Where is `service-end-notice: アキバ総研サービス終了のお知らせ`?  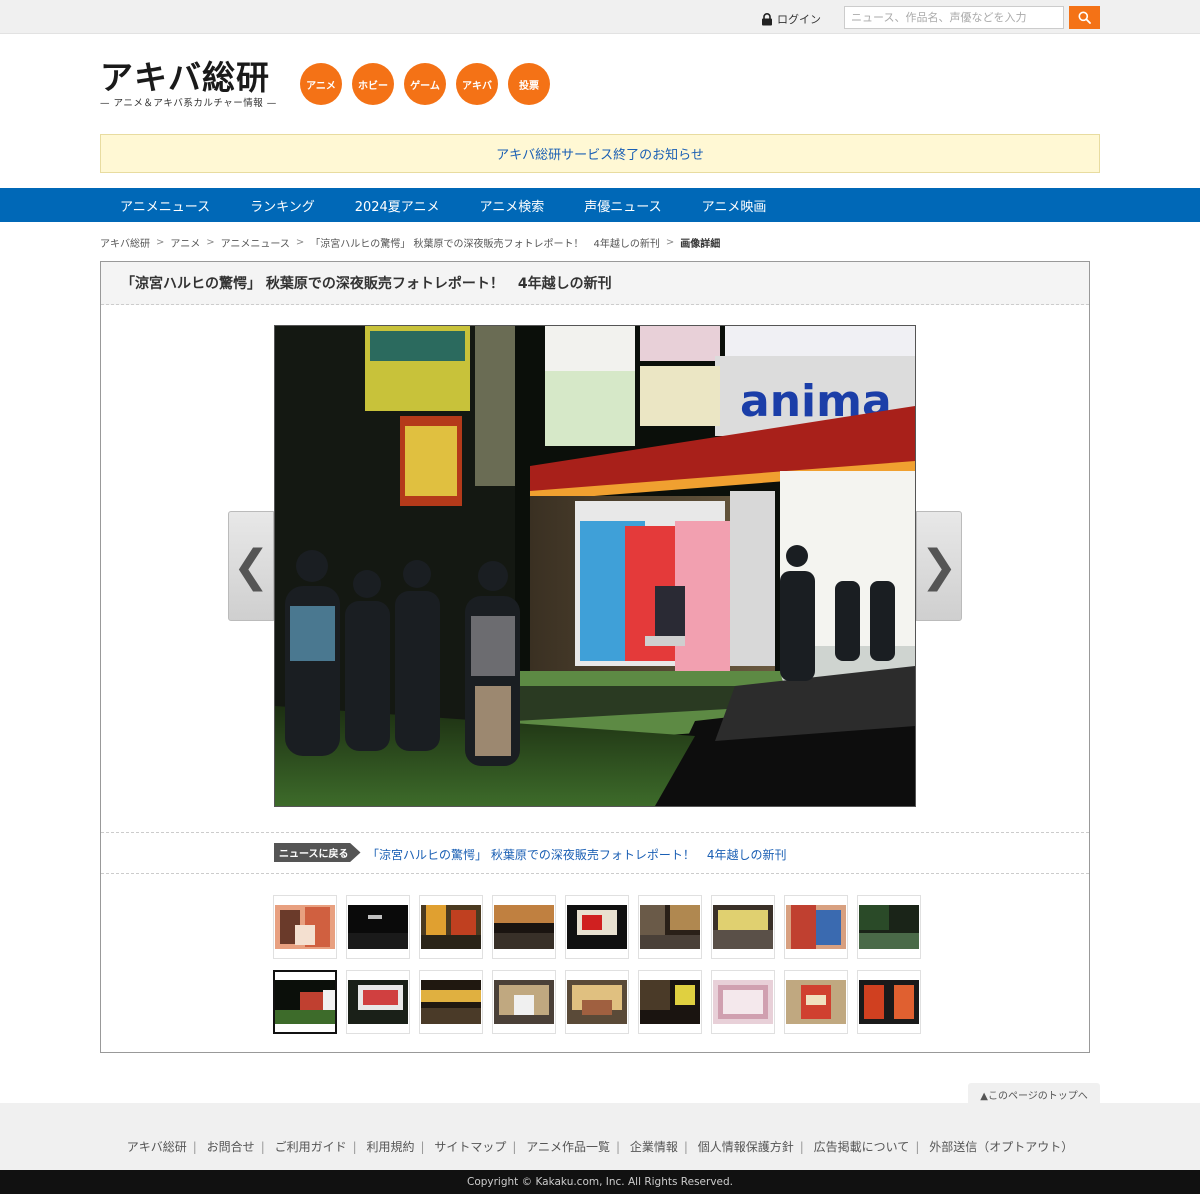
service-end-notice: アキバ総研サービス終了のお知らせ is located at coordinates (600, 153).